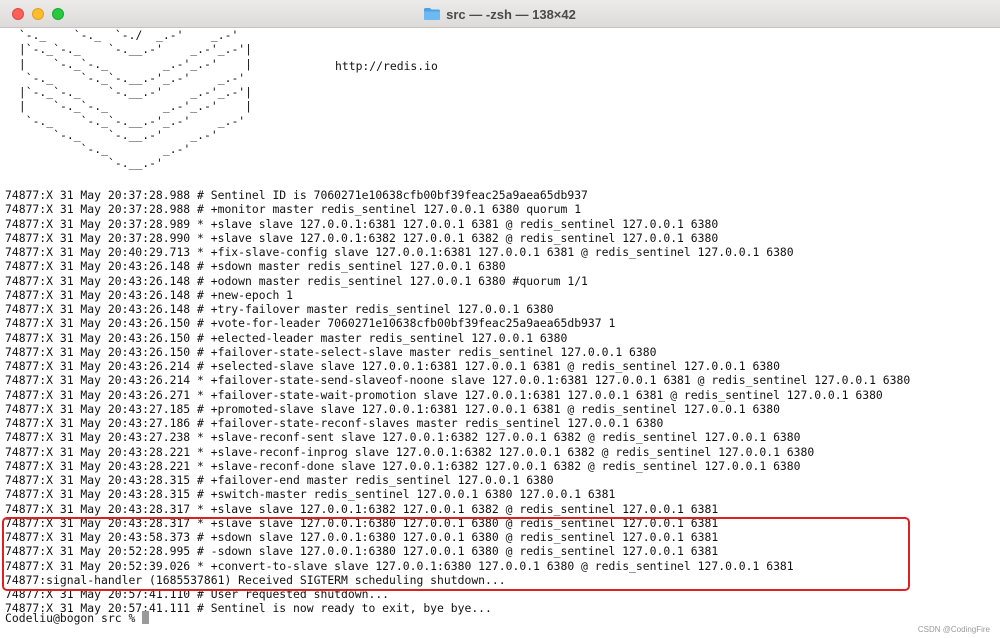 The height and width of the screenshot is (638, 1000). Describe the element at coordinates (953, 629) in the screenshot. I see `watermark: CSDN @CodingFire` at that location.